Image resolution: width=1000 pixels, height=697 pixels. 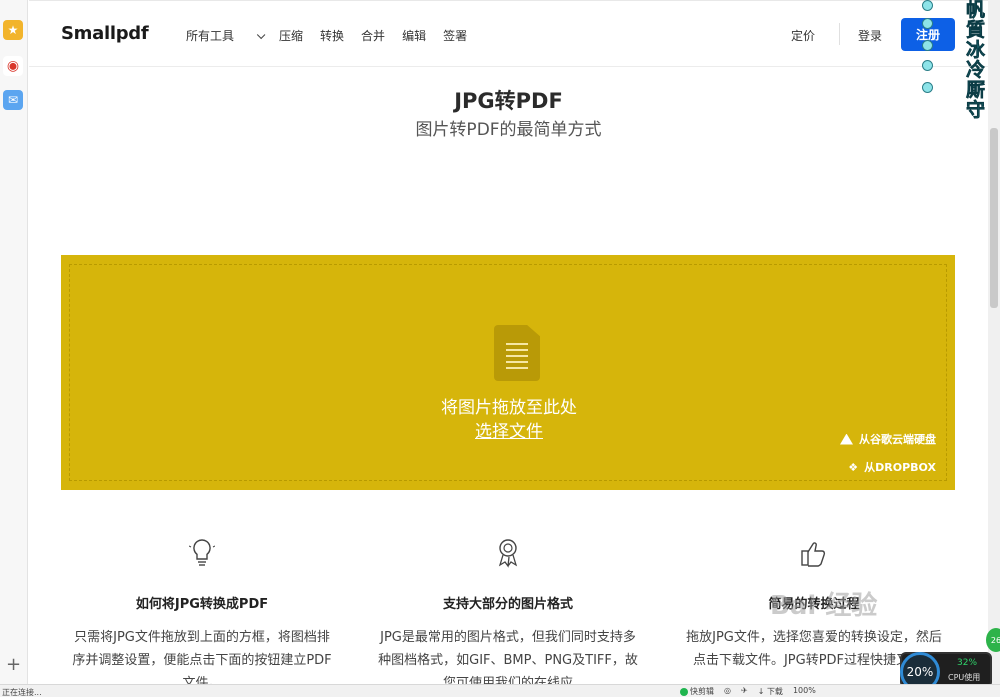 What do you see at coordinates (994, 218) in the screenshot?
I see `scrollbar-thumb` at bounding box center [994, 218].